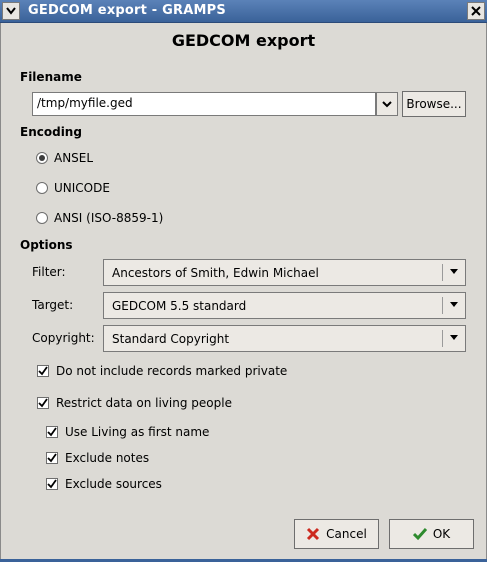  What do you see at coordinates (171, 339) in the screenshot?
I see `copyright-value: Standard Copyright` at bounding box center [171, 339].